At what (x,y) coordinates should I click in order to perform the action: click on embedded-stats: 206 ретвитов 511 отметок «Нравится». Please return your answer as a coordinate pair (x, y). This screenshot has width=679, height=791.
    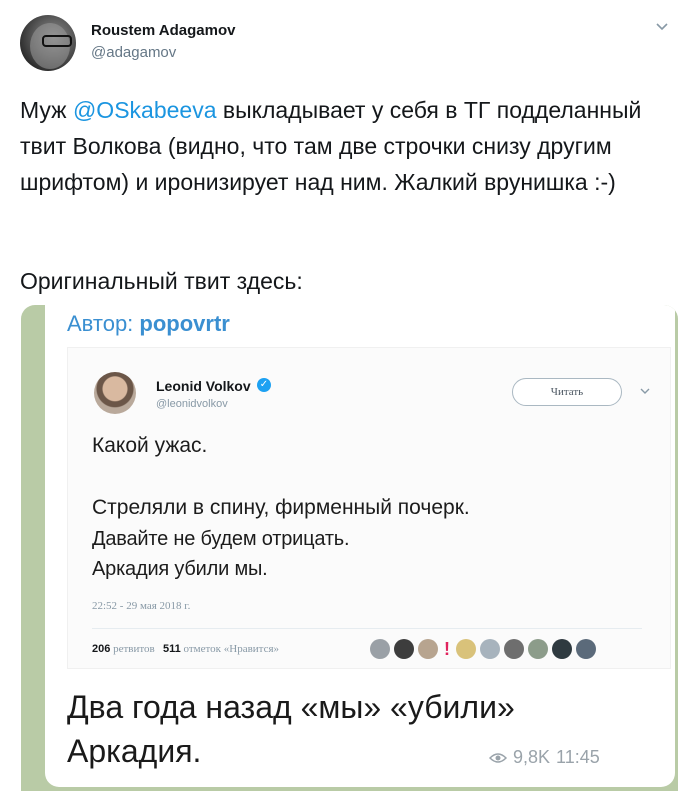
    Looking at the image, I should click on (185, 649).